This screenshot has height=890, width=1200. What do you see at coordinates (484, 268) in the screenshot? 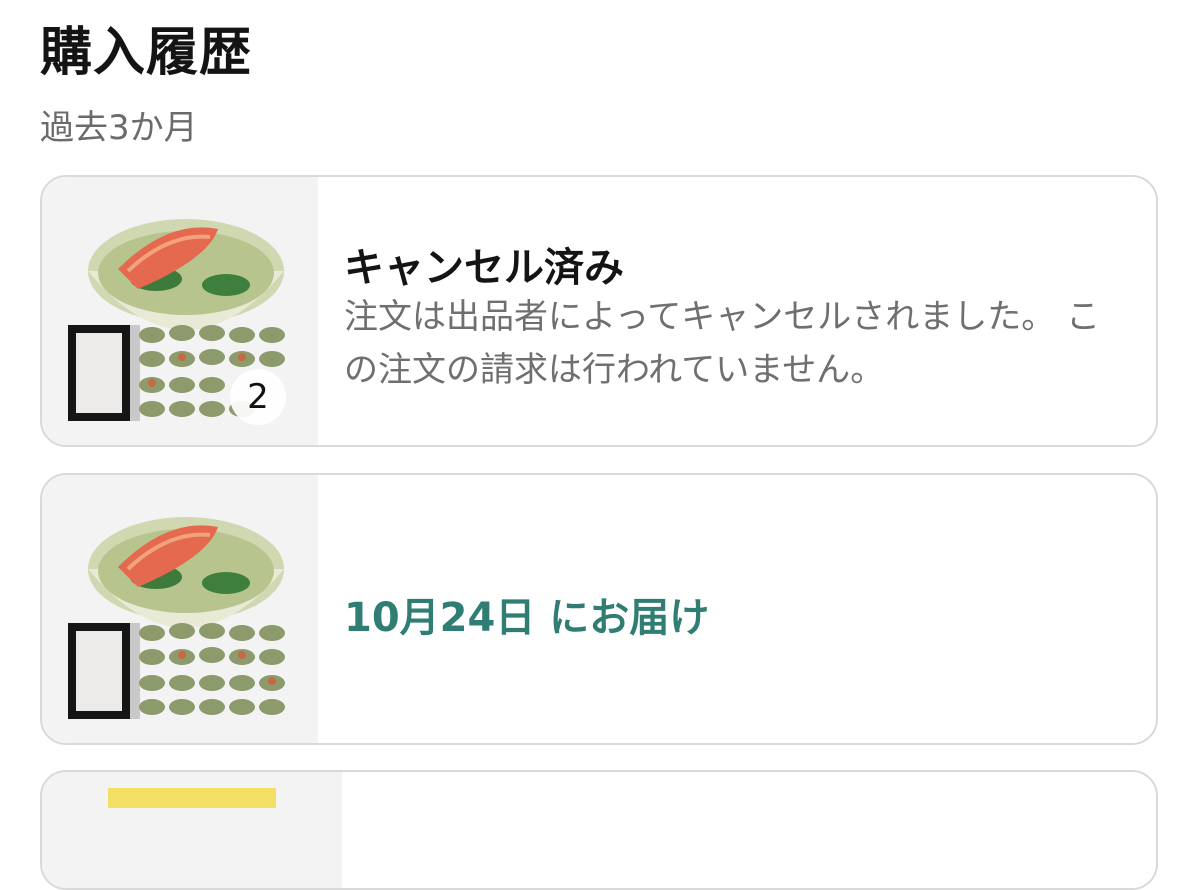
I see `order-status-title: キャンセル済み` at bounding box center [484, 268].